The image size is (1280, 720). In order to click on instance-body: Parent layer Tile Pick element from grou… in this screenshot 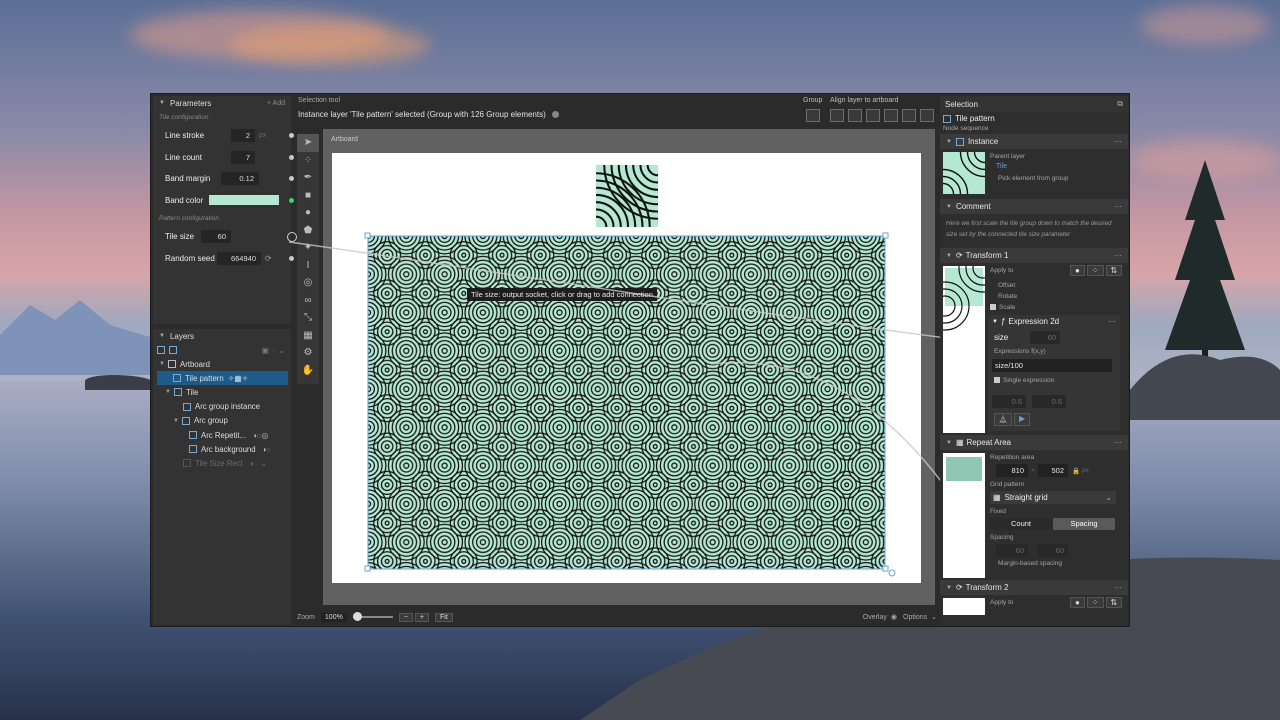, I will do `click(1034, 173)`.